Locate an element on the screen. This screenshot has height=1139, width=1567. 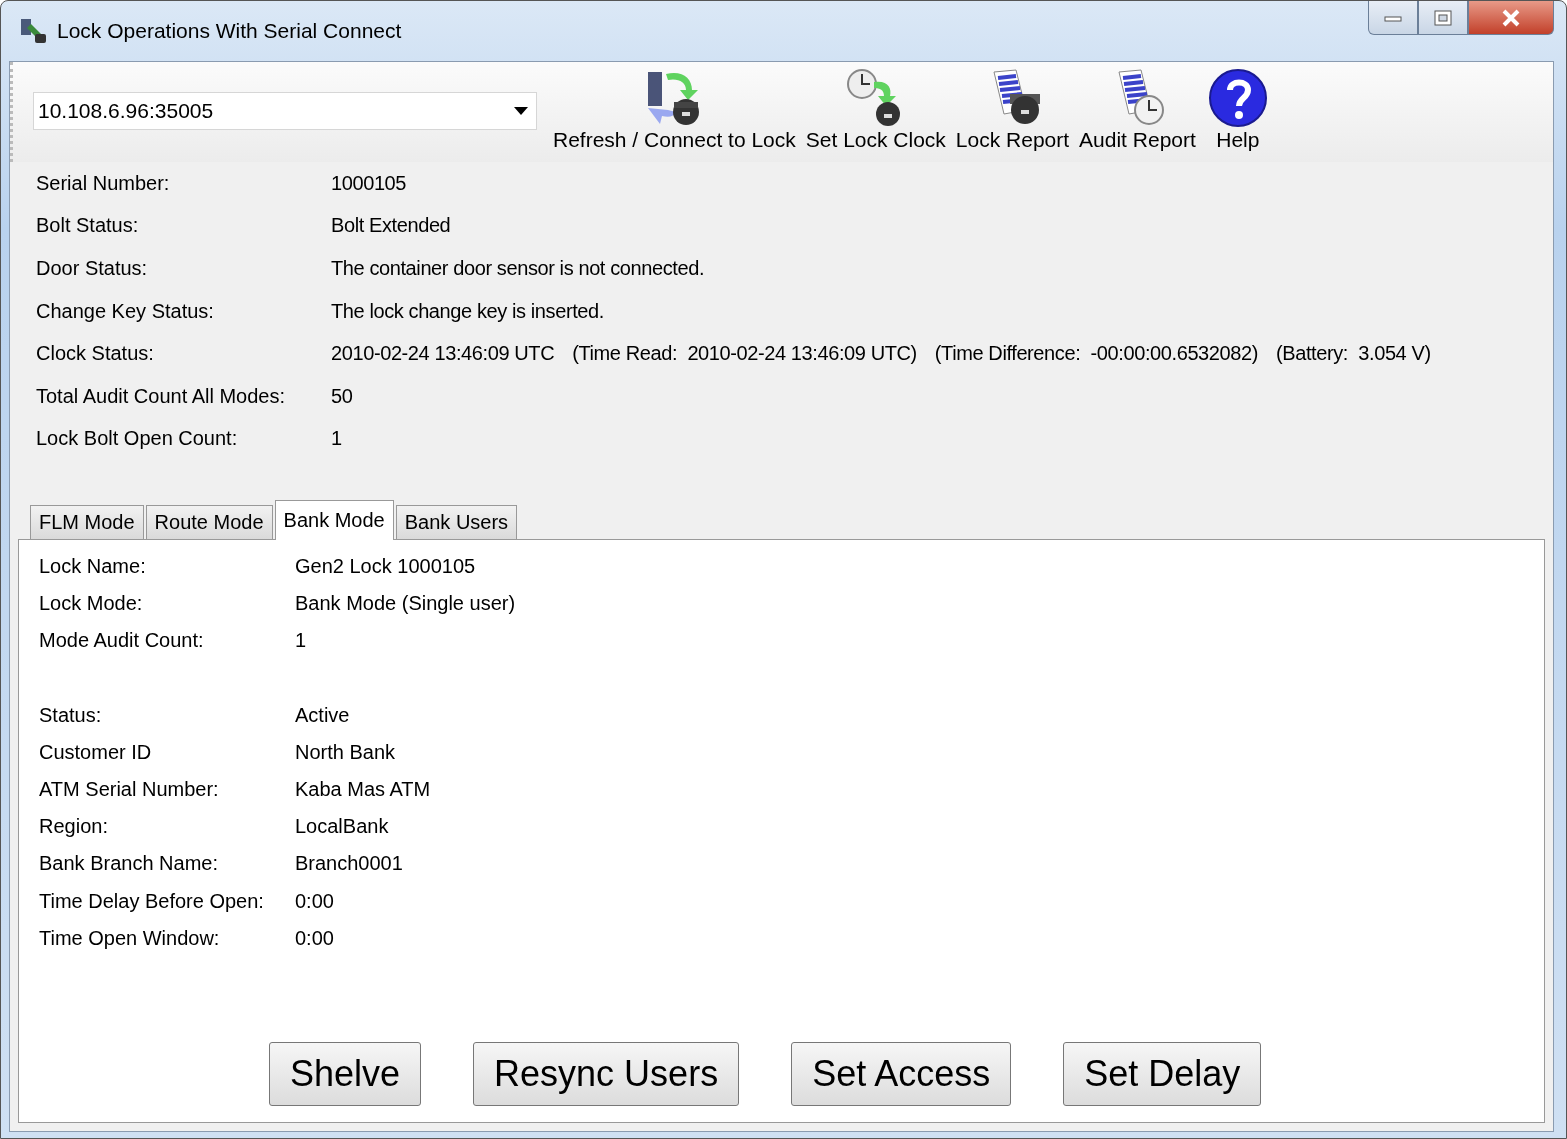
toolbar-button: Set Lock Clock is located at coordinates (875, 107).